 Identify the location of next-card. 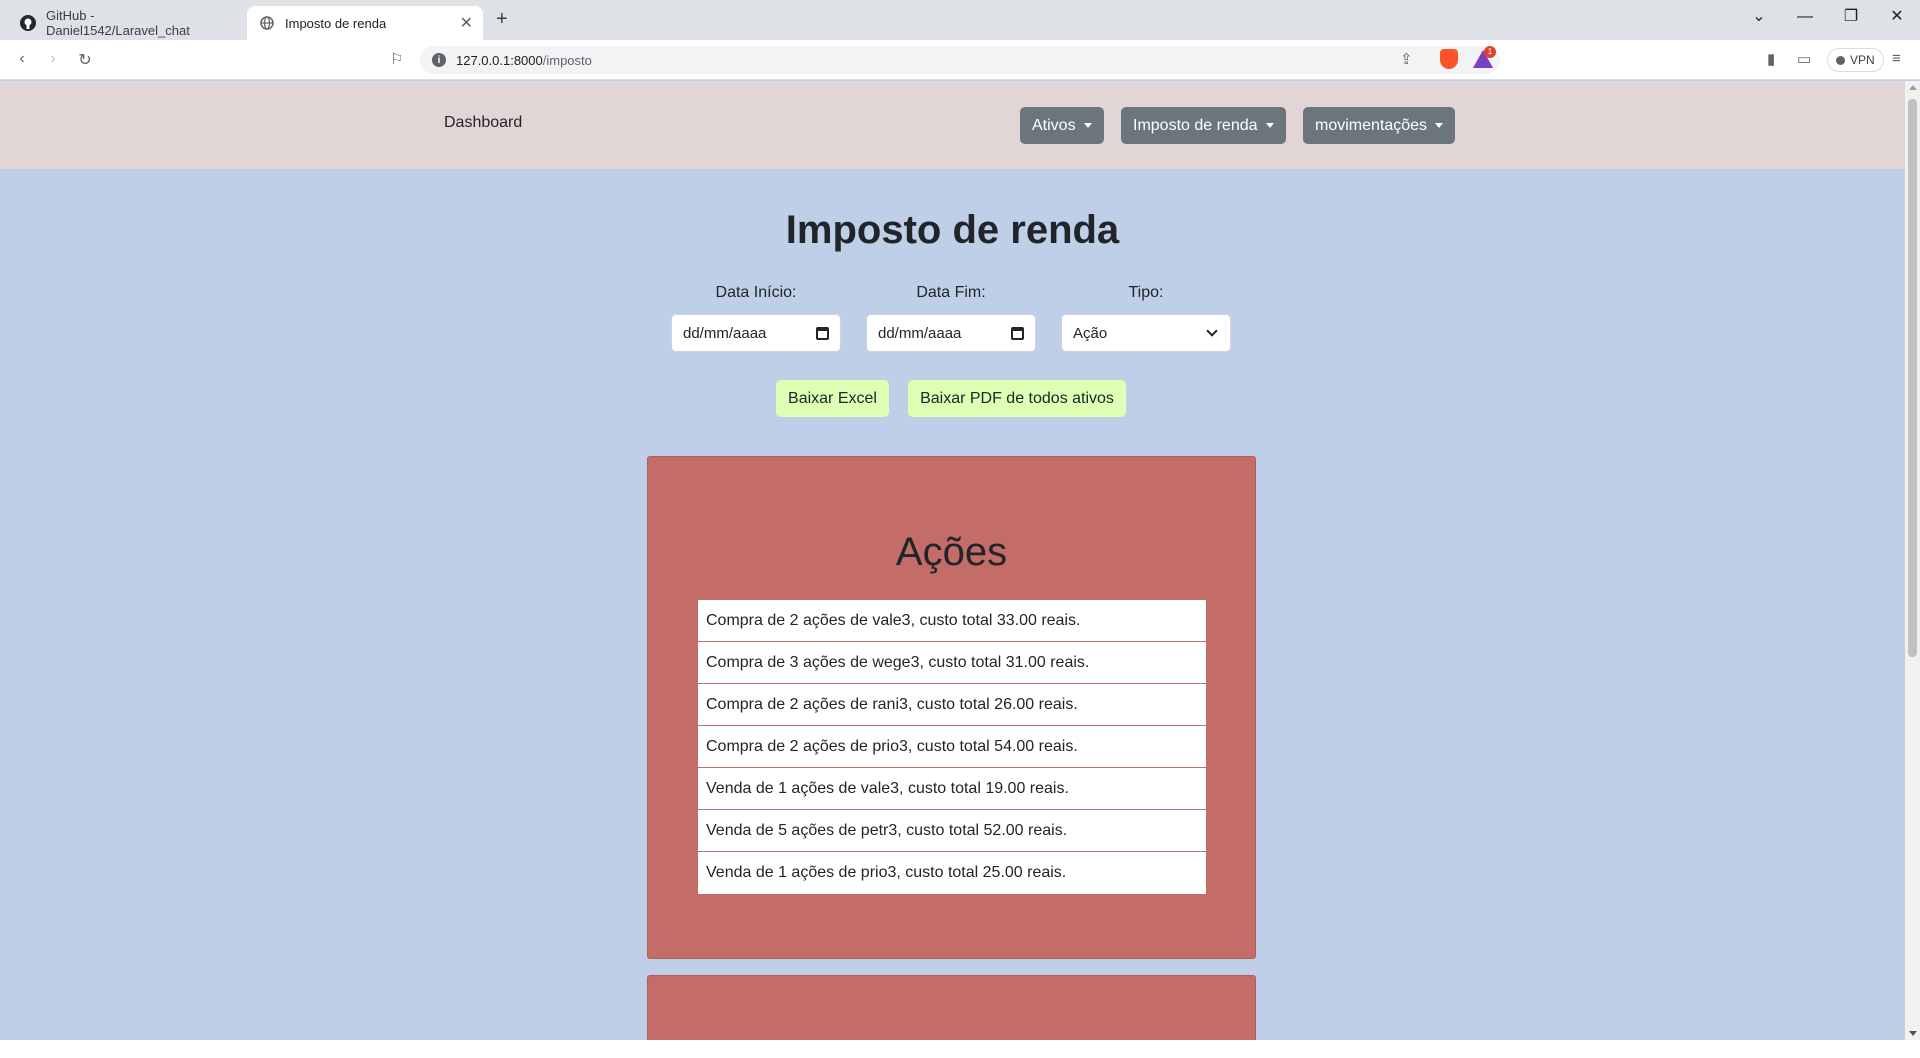
(951, 1007).